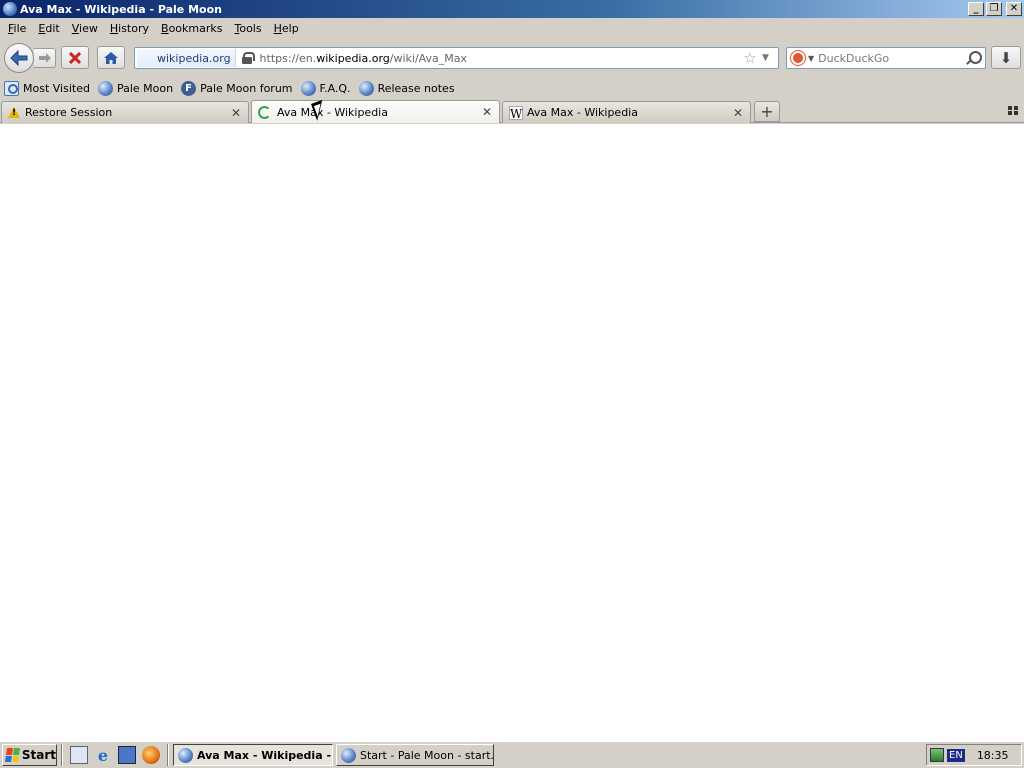 This screenshot has width=1024, height=768. I want to click on loading-throbber-icon, so click(264, 112).